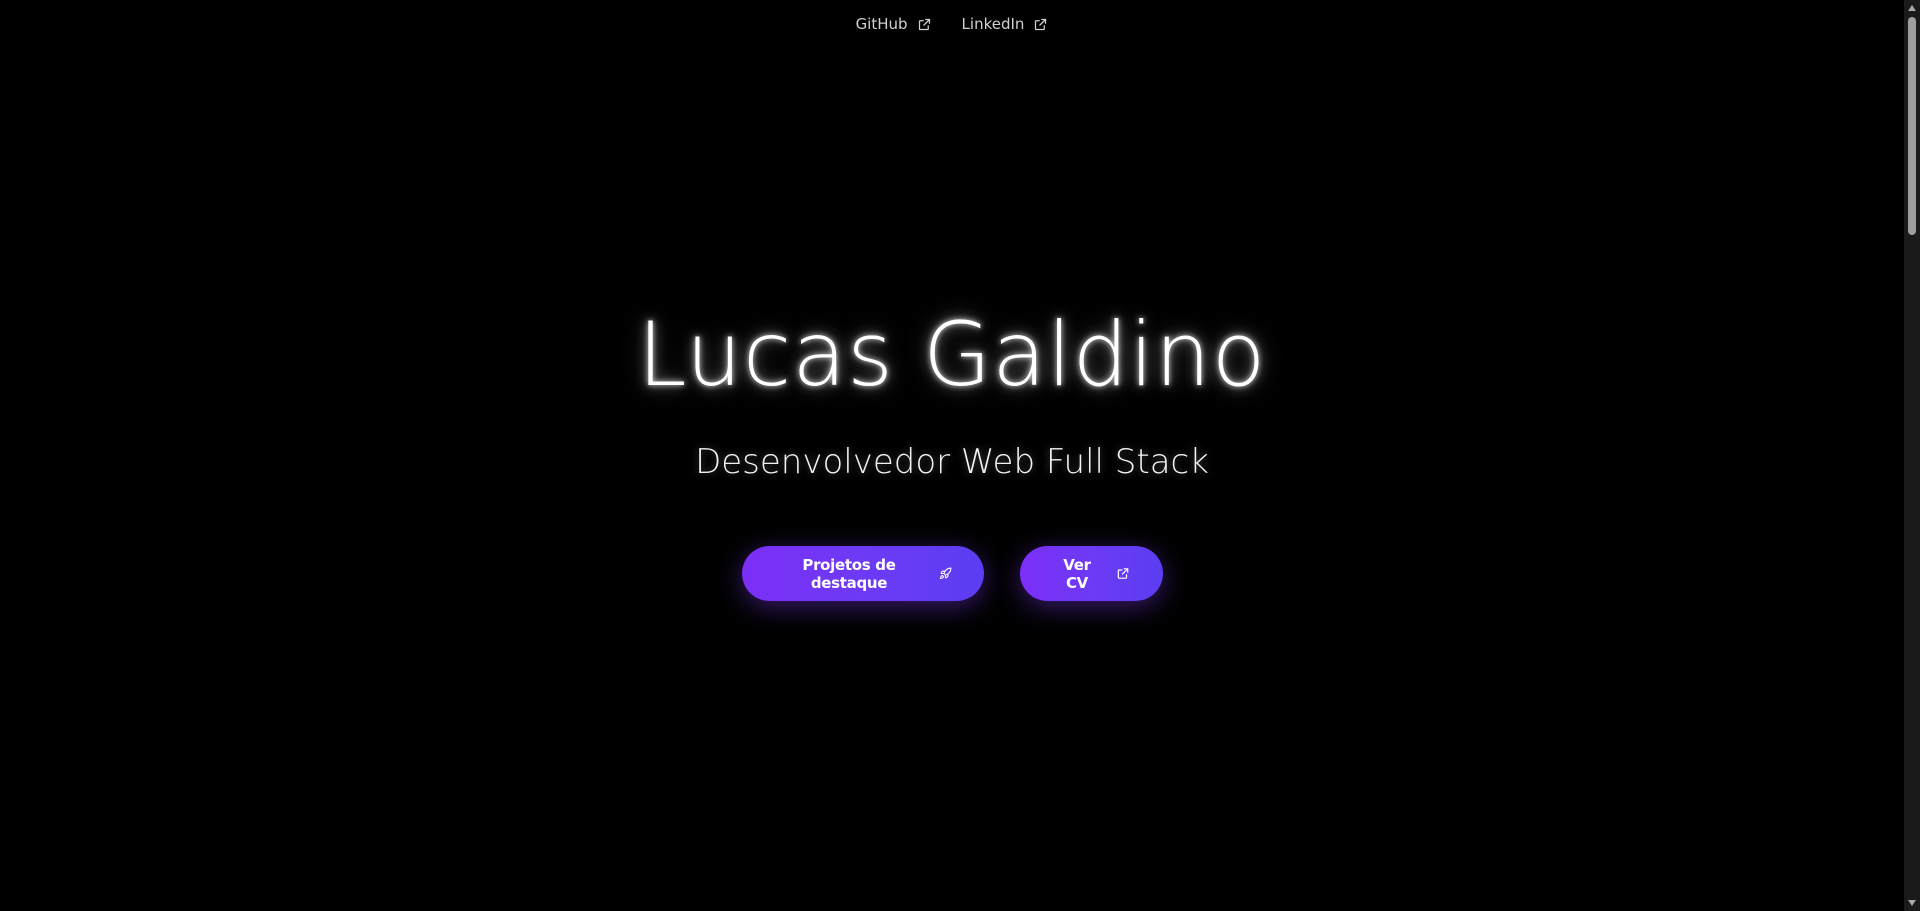 Image resolution: width=1920 pixels, height=911 pixels. I want to click on top-navigation: GitHub LinkedIn, so click(952, 24).